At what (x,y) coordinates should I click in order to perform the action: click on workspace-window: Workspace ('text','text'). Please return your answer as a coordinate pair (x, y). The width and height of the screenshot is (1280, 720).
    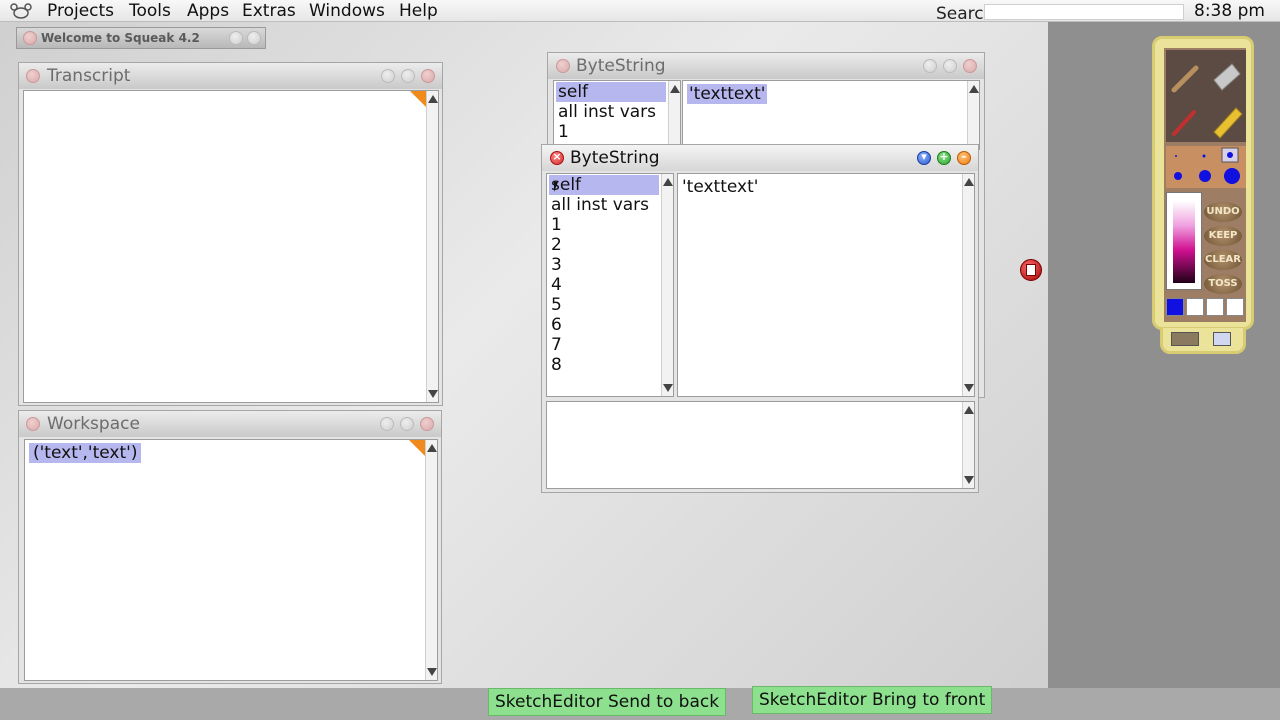
    Looking at the image, I should click on (230, 547).